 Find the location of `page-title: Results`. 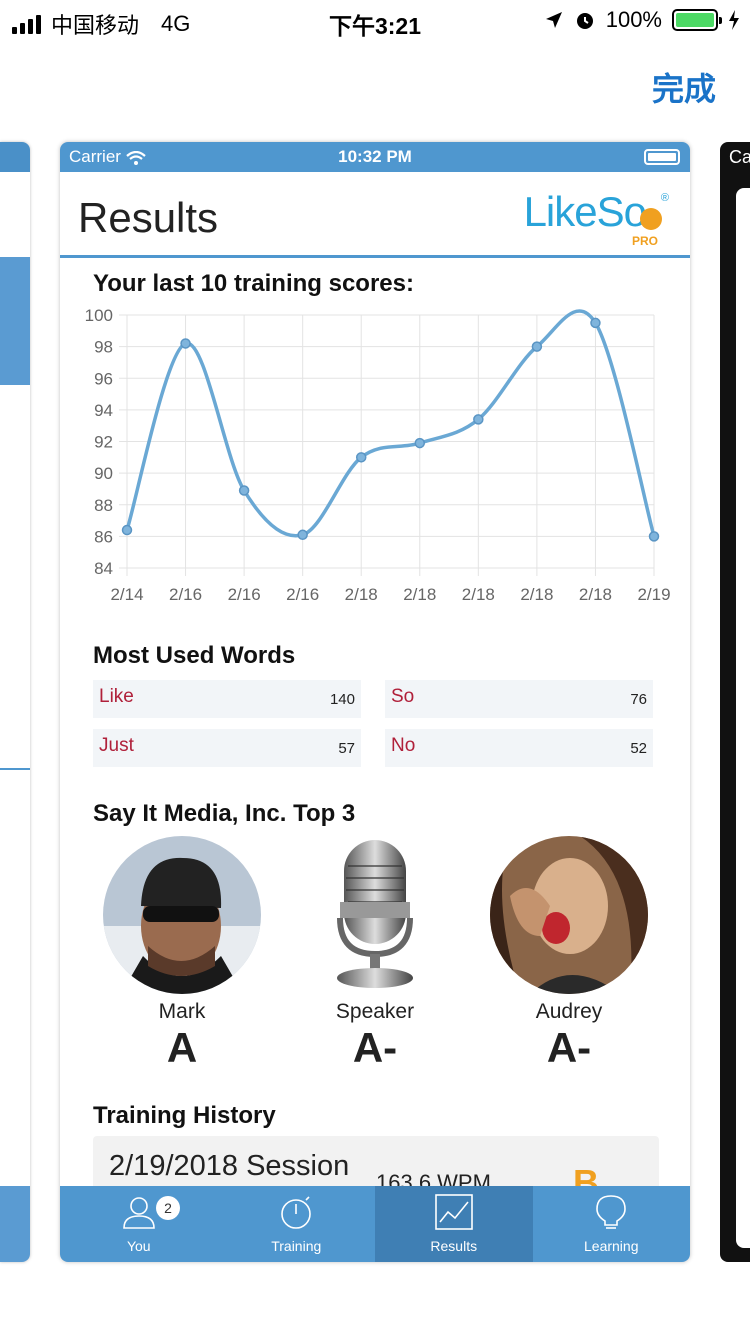

page-title: Results is located at coordinates (148, 217).